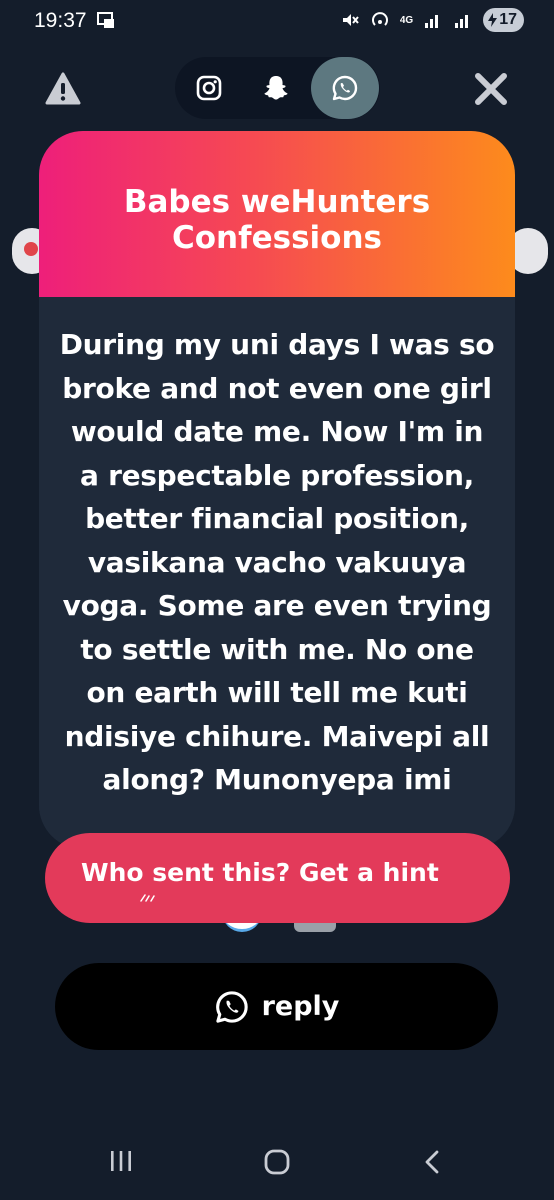 This screenshot has height=1200, width=554. Describe the element at coordinates (508, 19) in the screenshot. I see `battery-level: 17` at that location.